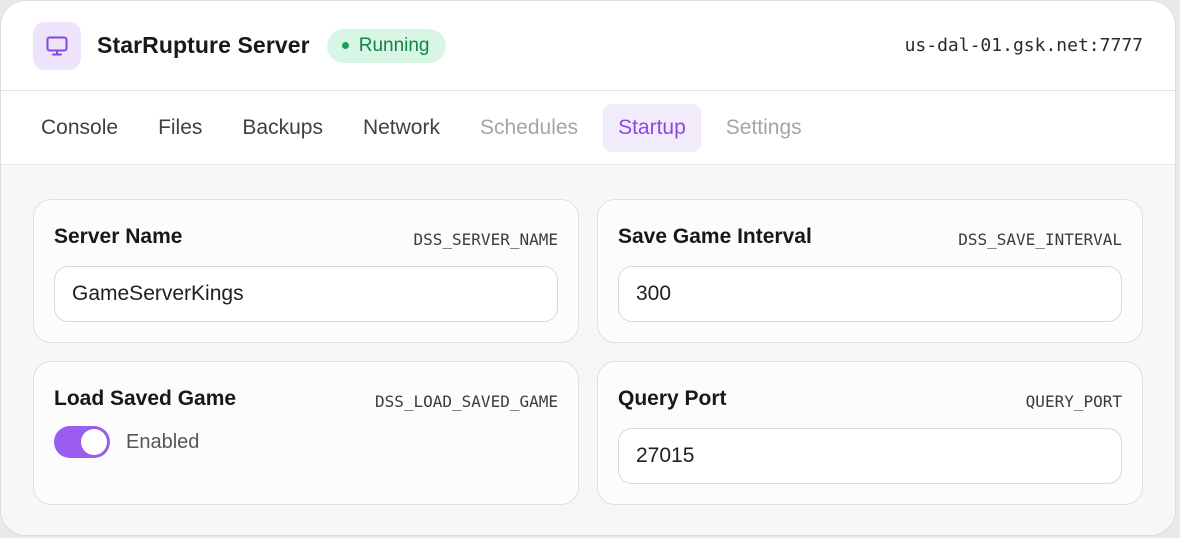  What do you see at coordinates (180, 128) in the screenshot?
I see `tab-files: Files` at bounding box center [180, 128].